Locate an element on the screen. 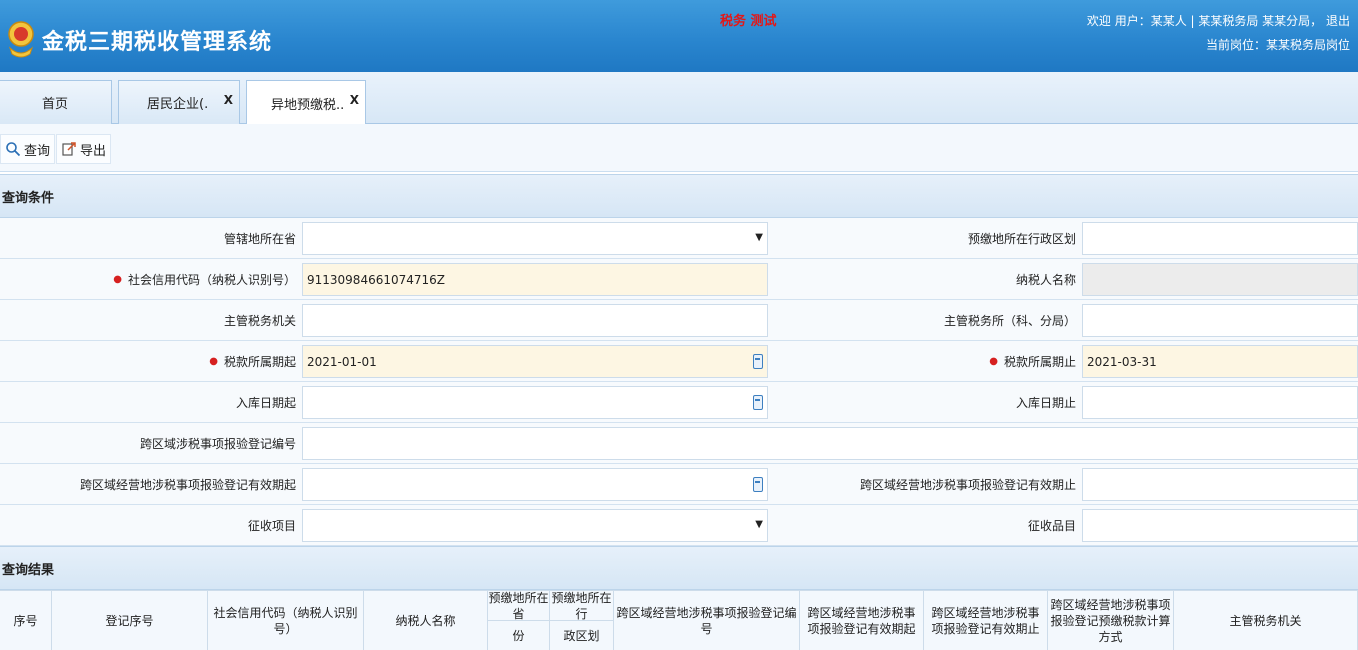 The height and width of the screenshot is (650, 1358). registration-number-input is located at coordinates (830, 443).